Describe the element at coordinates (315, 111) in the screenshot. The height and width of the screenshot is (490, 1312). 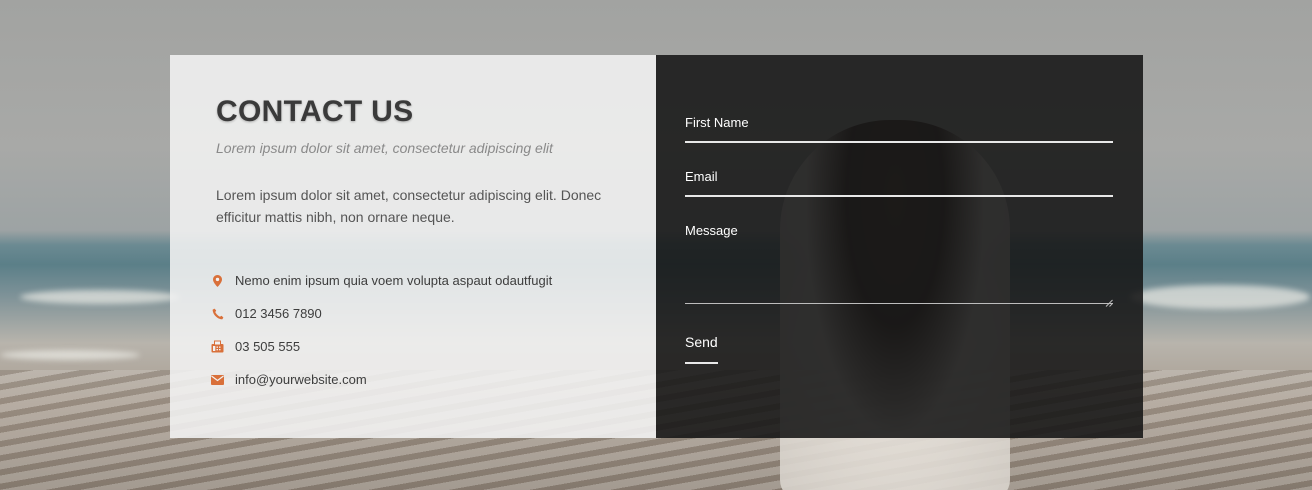
I see `page-title: CONTACT US` at that location.